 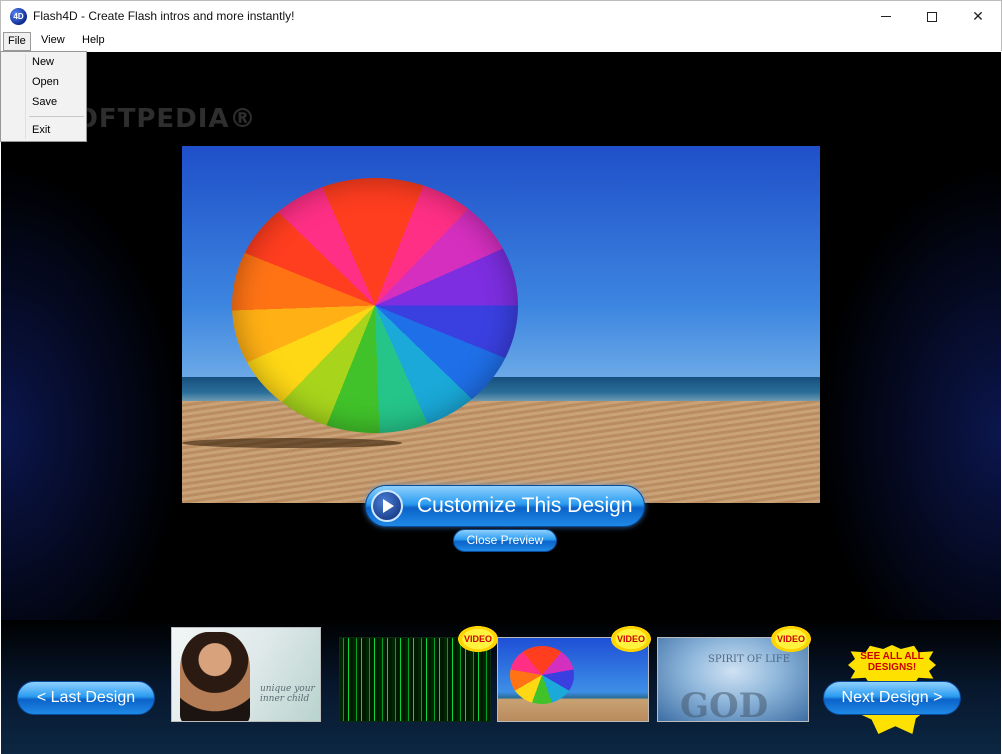 I want to click on menu-item-save: Save, so click(x=44, y=102).